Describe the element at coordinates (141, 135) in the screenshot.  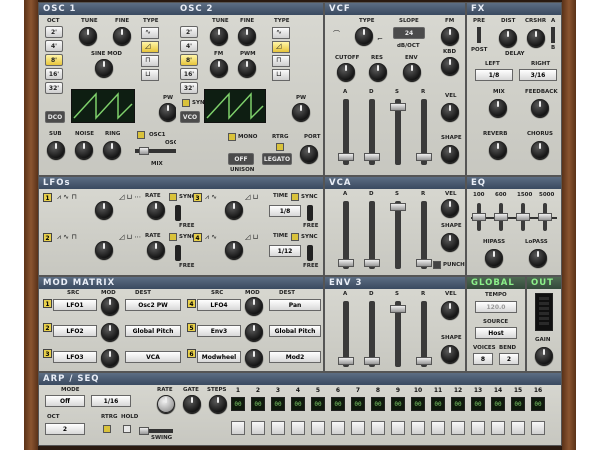
I see `osc1-enable-led` at that location.